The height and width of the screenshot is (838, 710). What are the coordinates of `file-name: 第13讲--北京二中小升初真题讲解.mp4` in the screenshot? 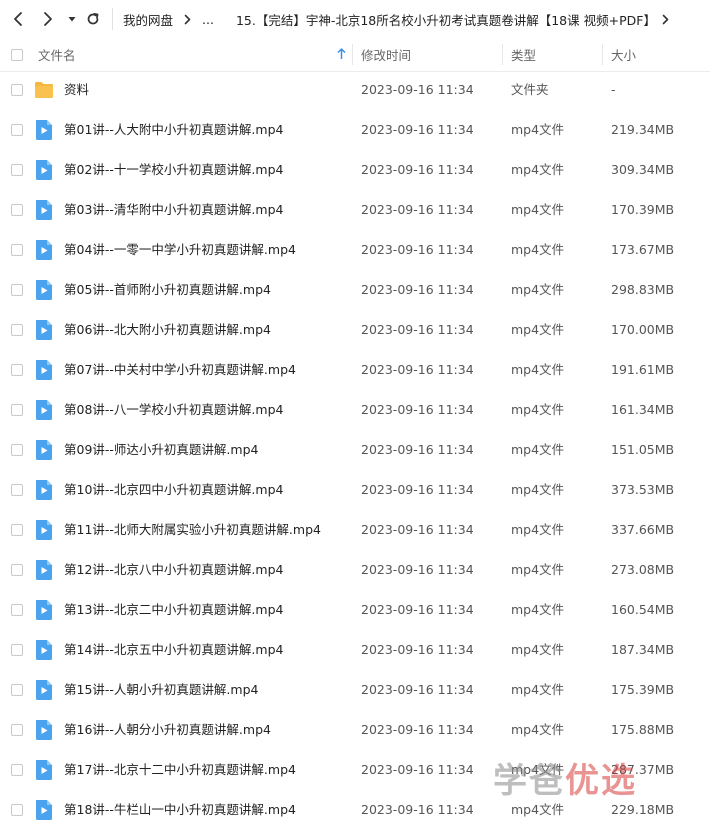 It's located at (173, 610).